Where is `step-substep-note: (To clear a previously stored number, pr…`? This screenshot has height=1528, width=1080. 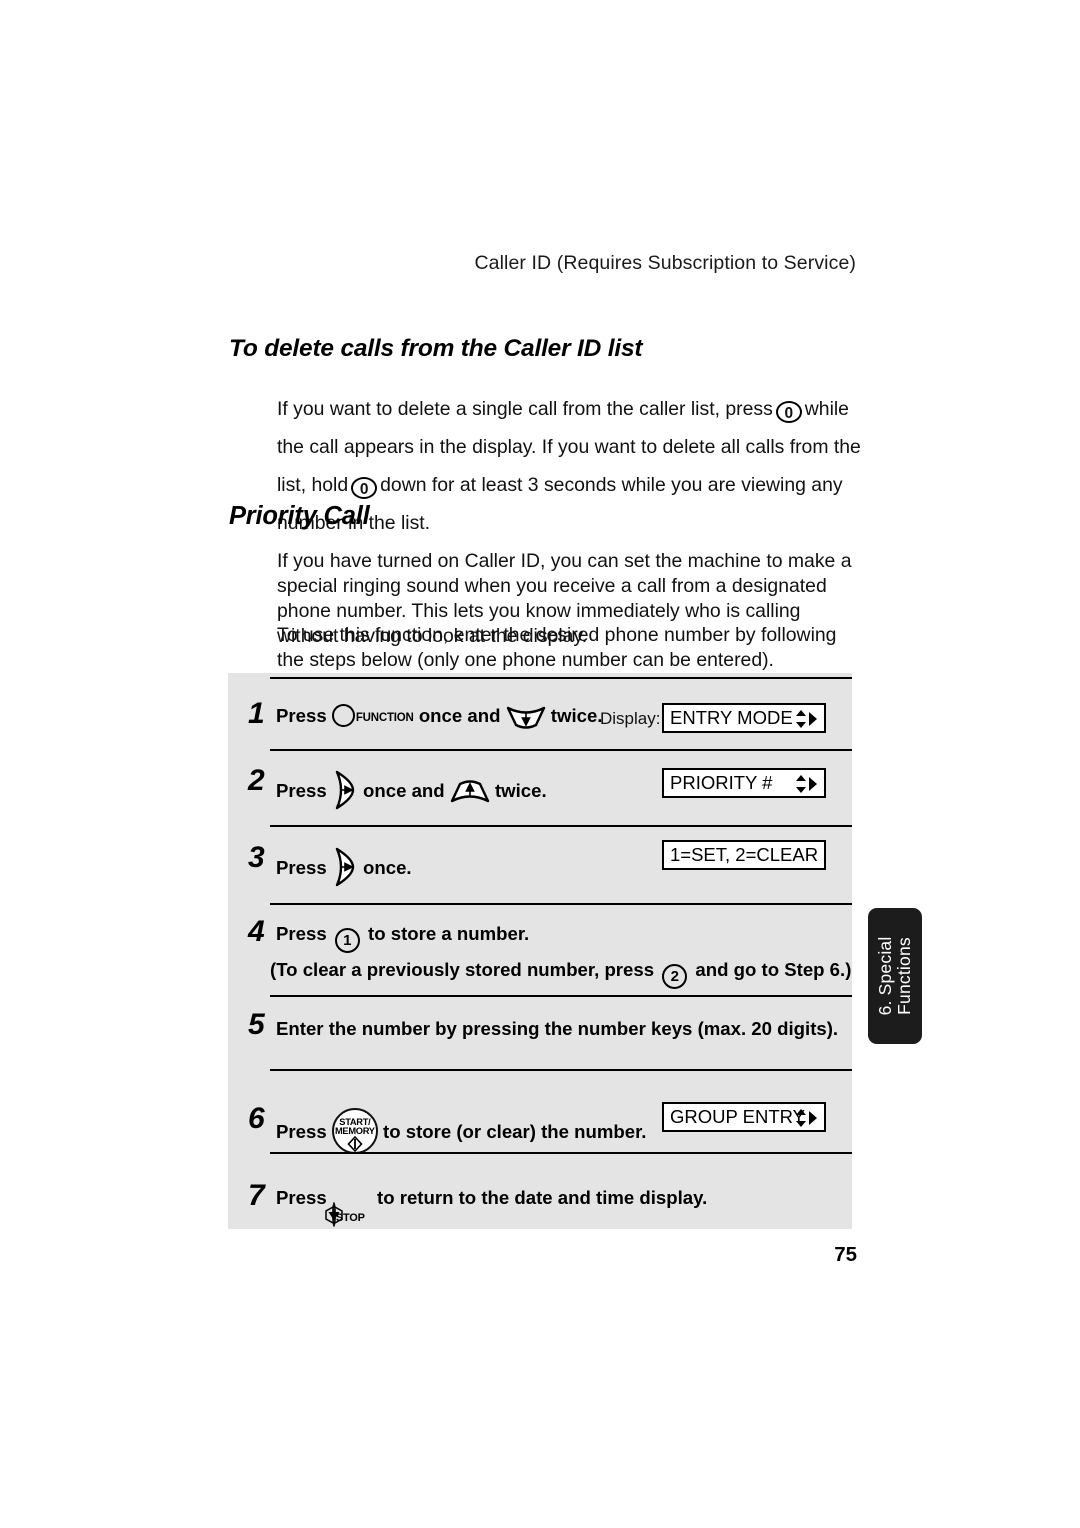 step-substep-note: (To clear a previously stored number, pr… is located at coordinates (560, 974).